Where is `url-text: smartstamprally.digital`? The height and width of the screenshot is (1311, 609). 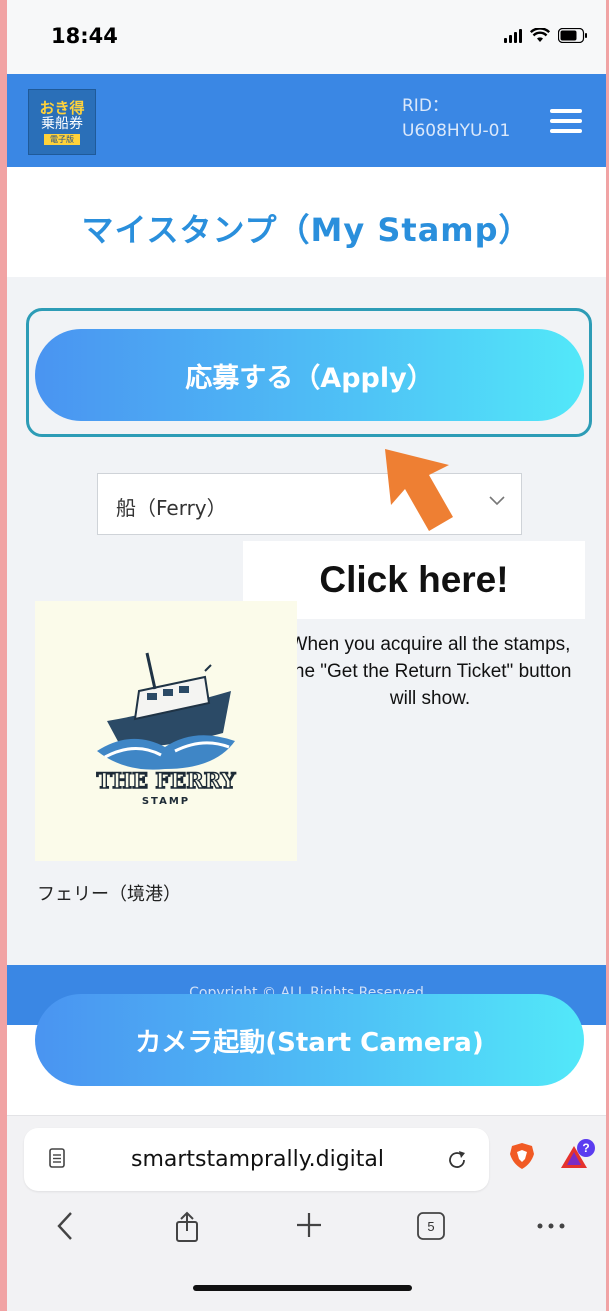 url-text: smartstamprally.digital is located at coordinates (258, 1159).